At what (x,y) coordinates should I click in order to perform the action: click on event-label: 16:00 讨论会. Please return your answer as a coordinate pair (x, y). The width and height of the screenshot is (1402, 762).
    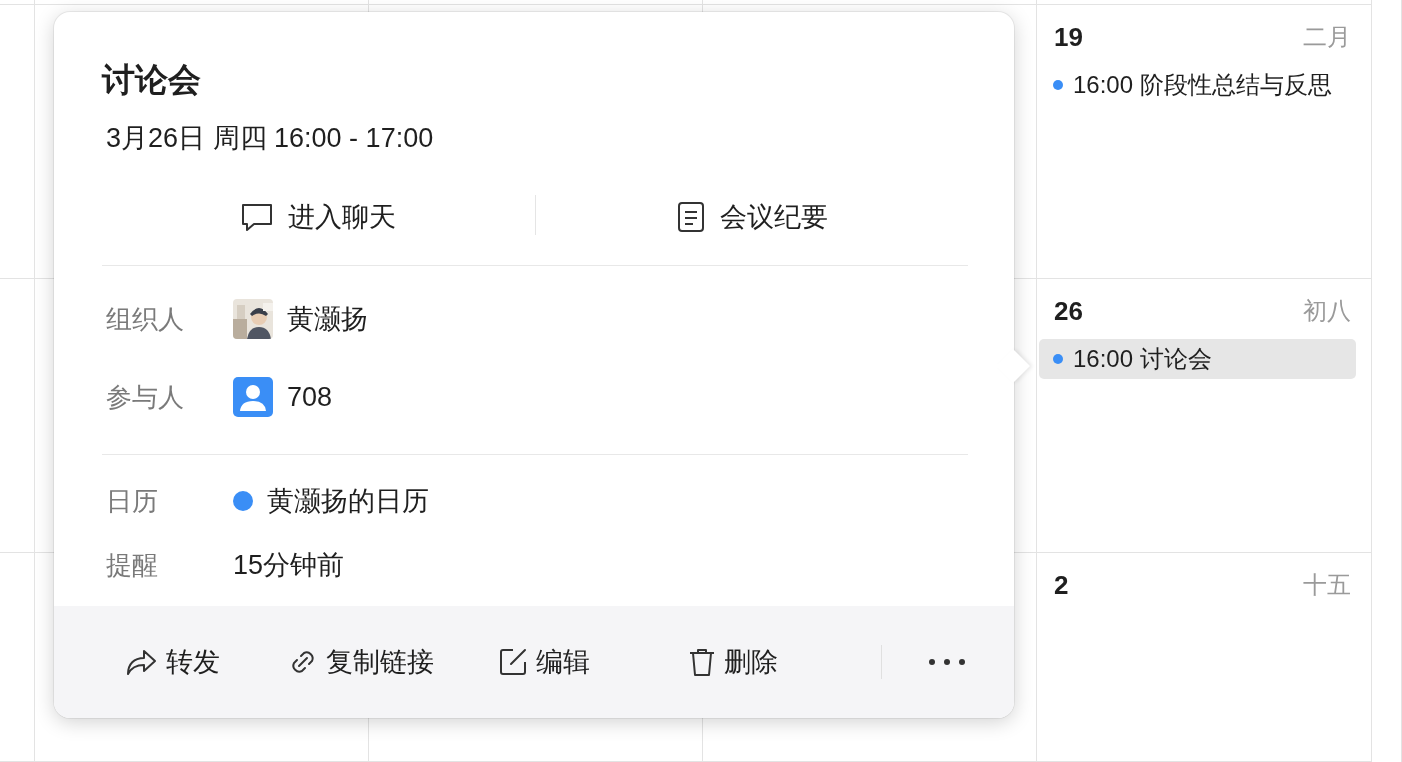
    Looking at the image, I should click on (1142, 359).